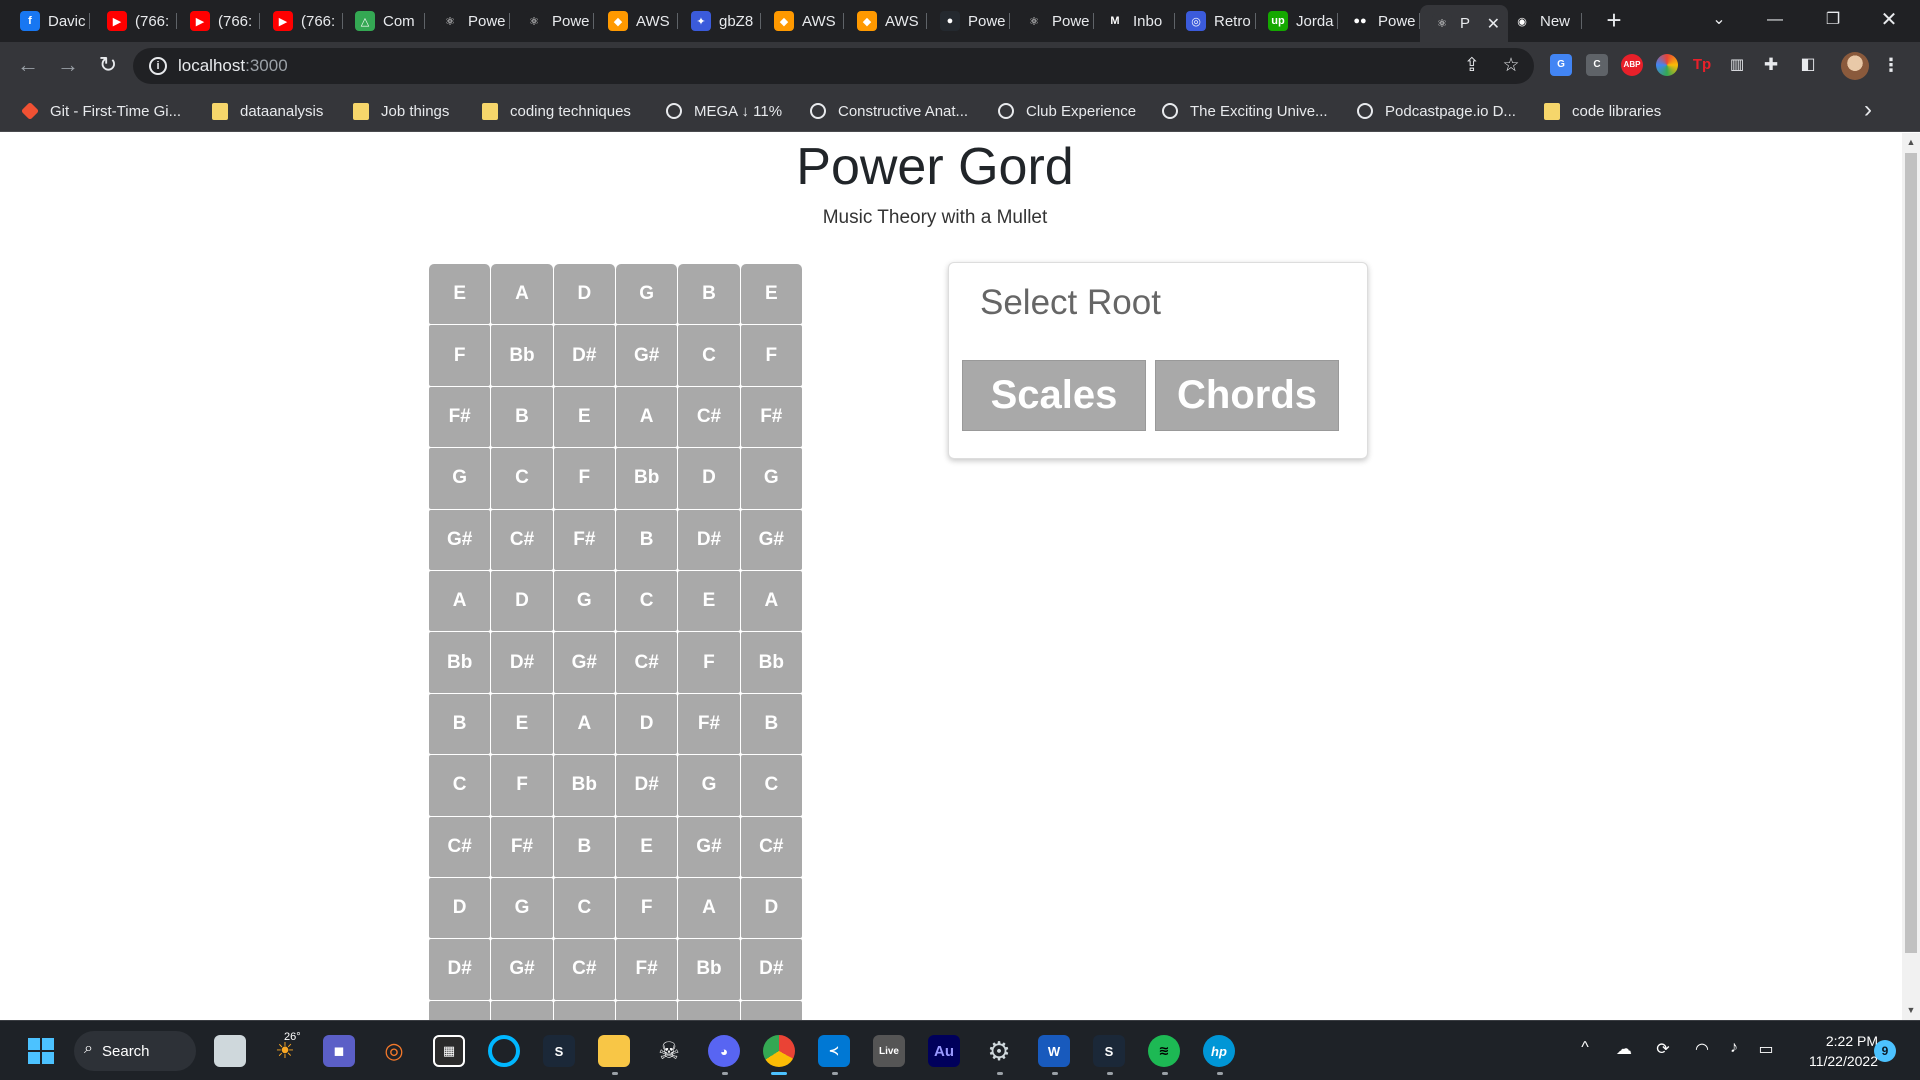 Image resolution: width=1920 pixels, height=1080 pixels. Describe the element at coordinates (1702, 65) in the screenshot. I see `tp-extension-icon: Tp` at that location.